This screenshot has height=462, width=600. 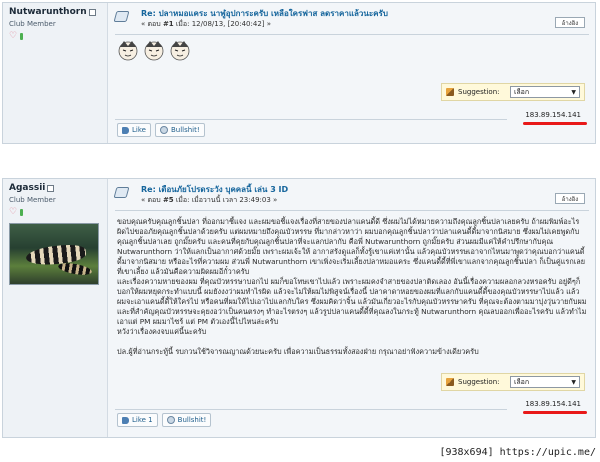 I want to click on like-button: Like, so click(x=134, y=130).